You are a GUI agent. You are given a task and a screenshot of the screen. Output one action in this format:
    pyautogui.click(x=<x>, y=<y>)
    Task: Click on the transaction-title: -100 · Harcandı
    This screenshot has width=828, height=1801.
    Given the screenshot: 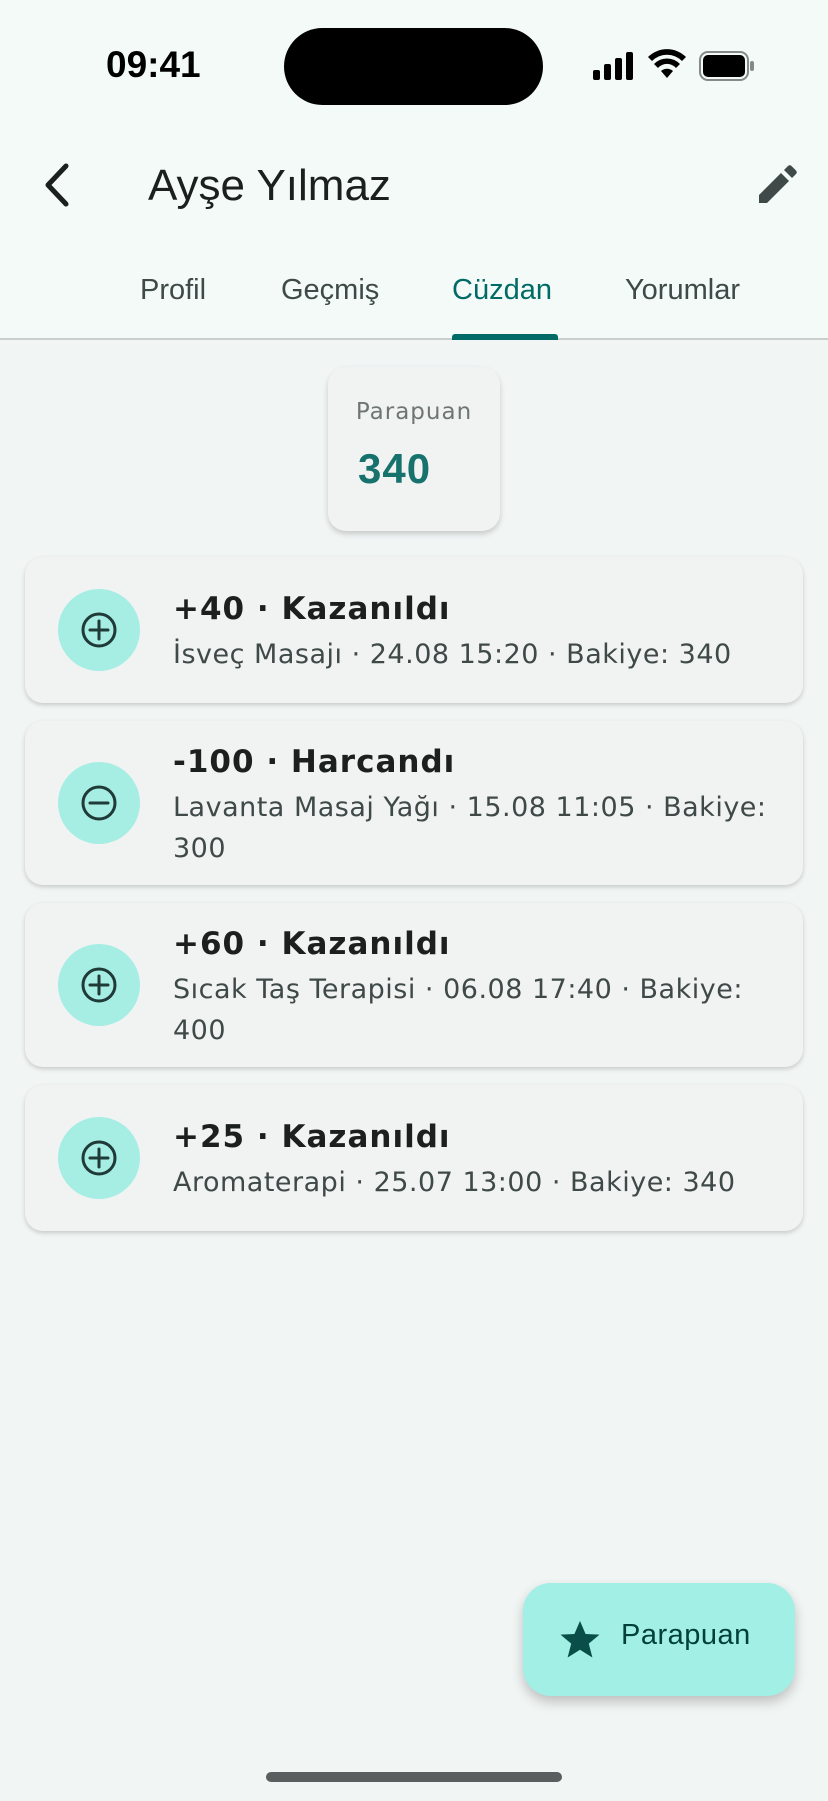 What is the action you would take?
    pyautogui.click(x=314, y=762)
    